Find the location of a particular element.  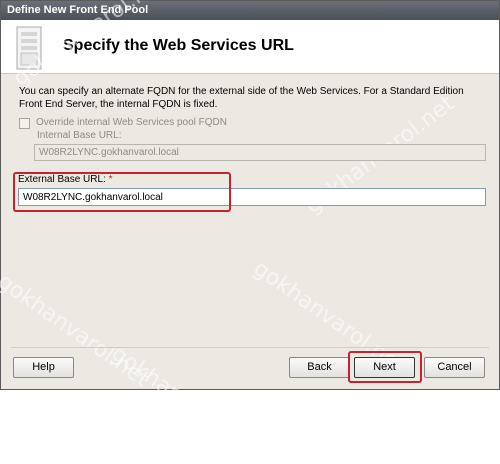

window-title: Define New Front End Pool is located at coordinates (250, 10).